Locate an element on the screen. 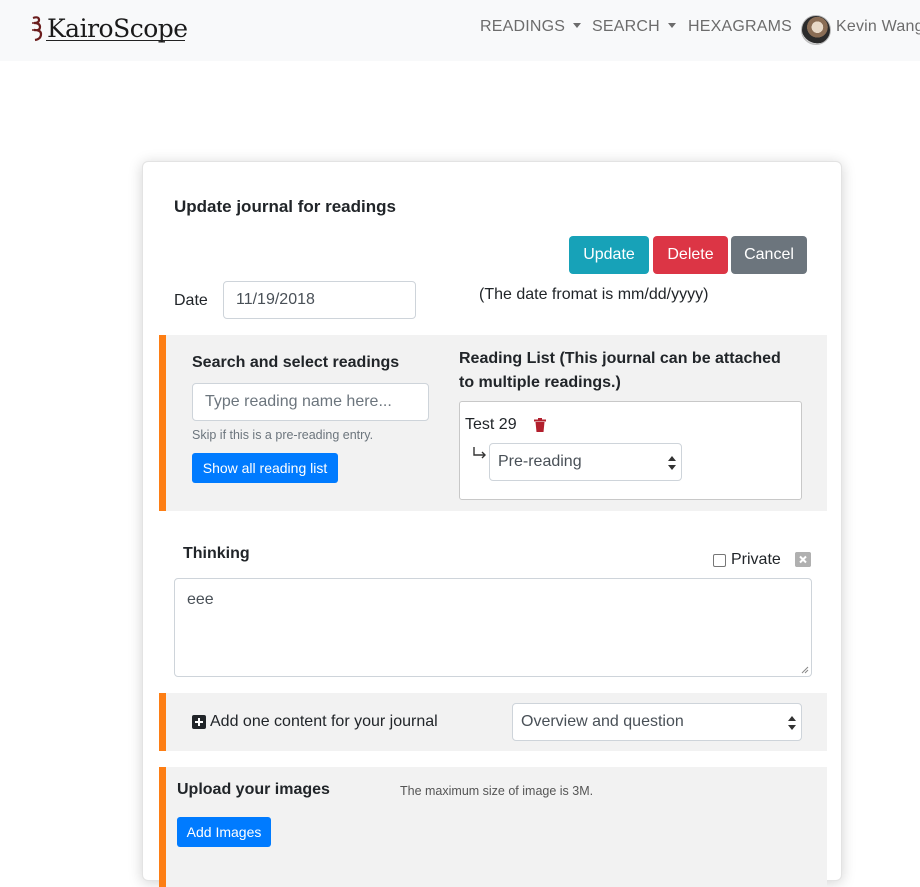  nav-search-menu: SEARCH is located at coordinates (634, 27).